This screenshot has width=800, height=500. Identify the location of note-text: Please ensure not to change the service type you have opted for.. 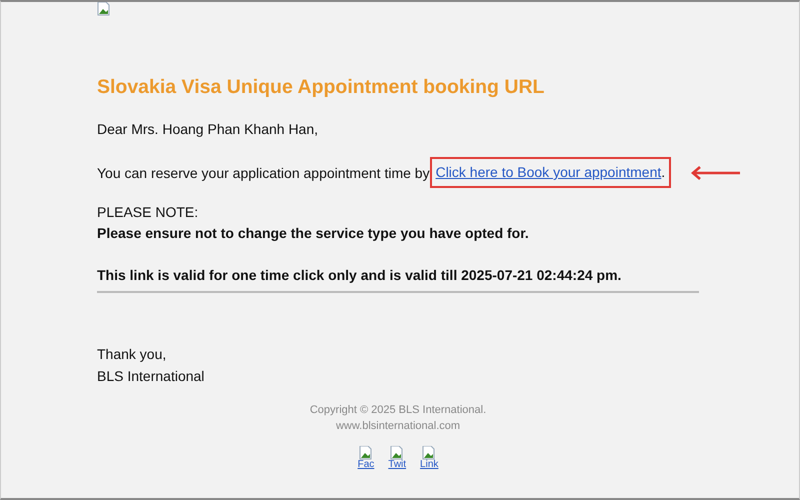
(313, 233).